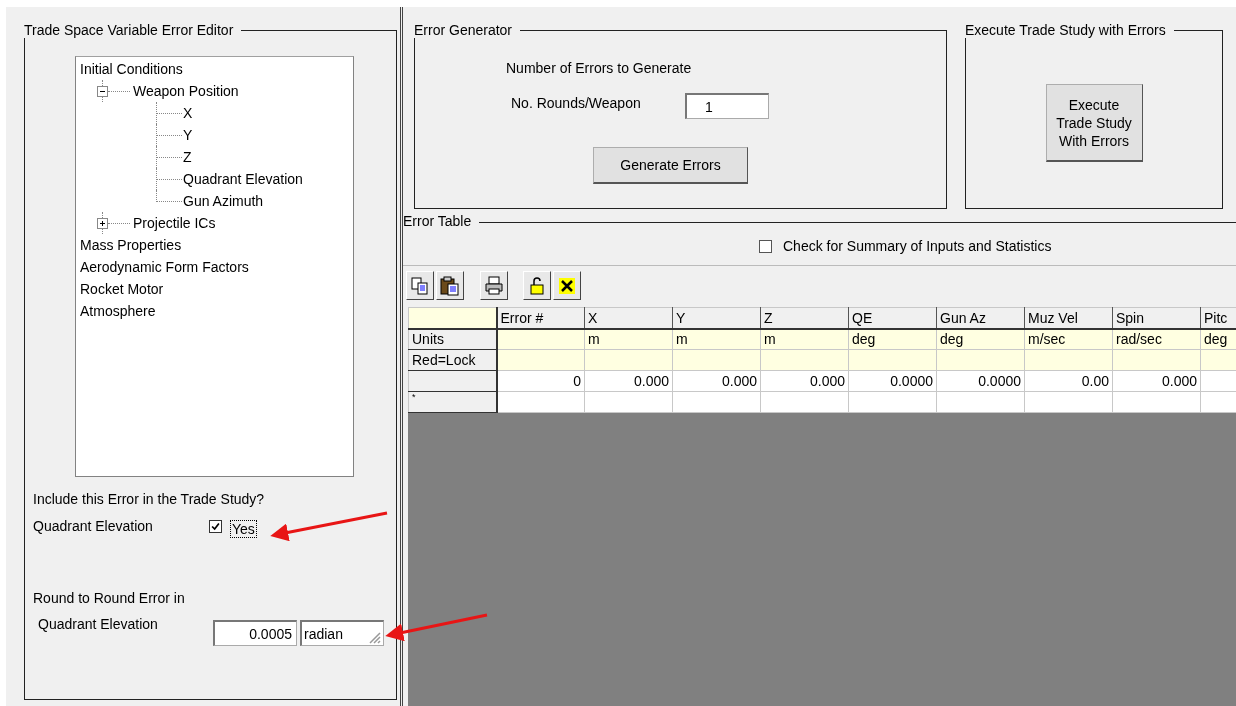 This screenshot has height=706, width=1236. Describe the element at coordinates (452, 360) in the screenshot. I see `row-header: Red=Lock` at that location.